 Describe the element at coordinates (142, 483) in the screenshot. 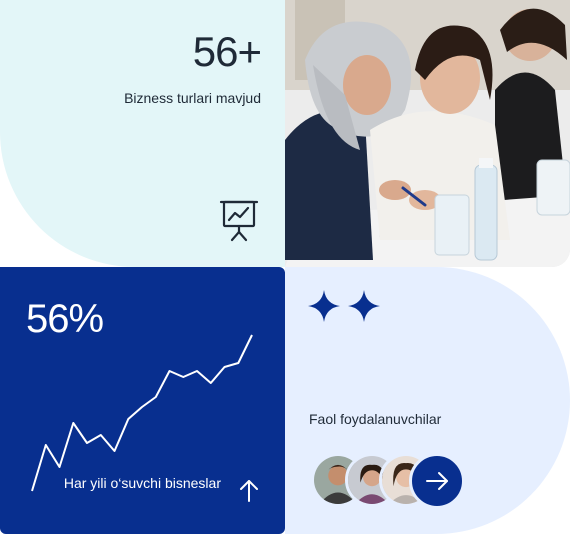

I see `growth-label: Har yili o‘suvchi bisneslar` at that location.